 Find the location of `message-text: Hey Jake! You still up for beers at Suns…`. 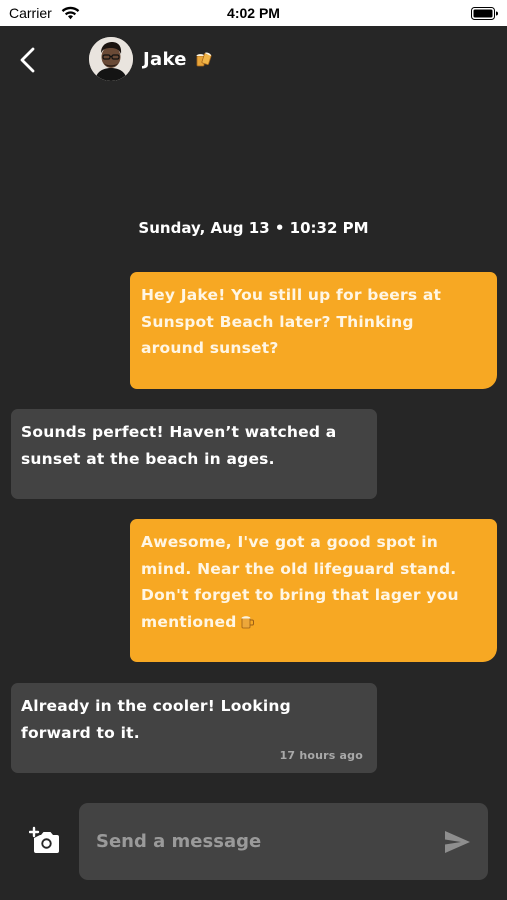

message-text: Hey Jake! You still up for beers at Suns… is located at coordinates (291, 321).